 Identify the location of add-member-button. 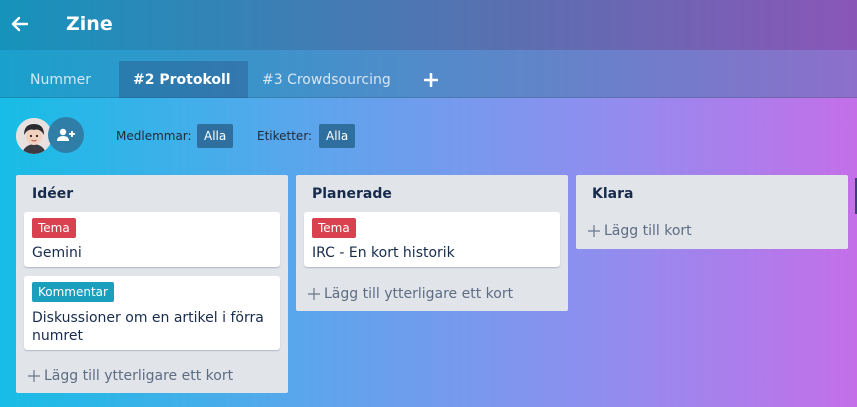
(66, 135).